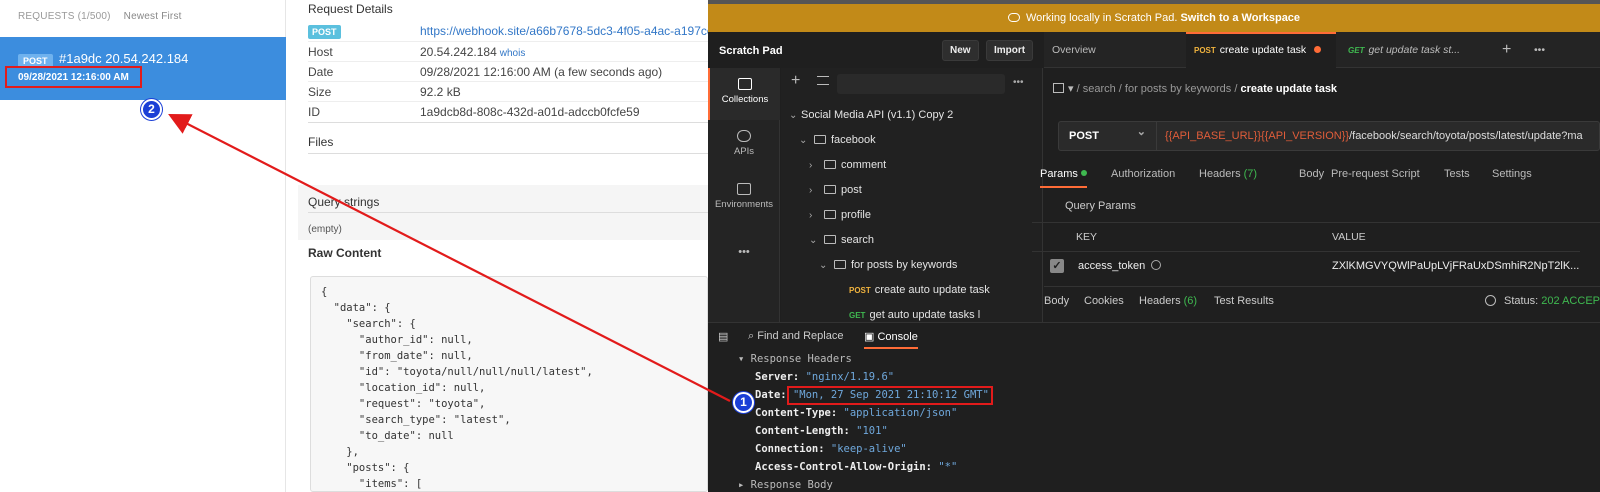 The width and height of the screenshot is (1600, 492). I want to click on tree-folder-post: › post, so click(835, 190).